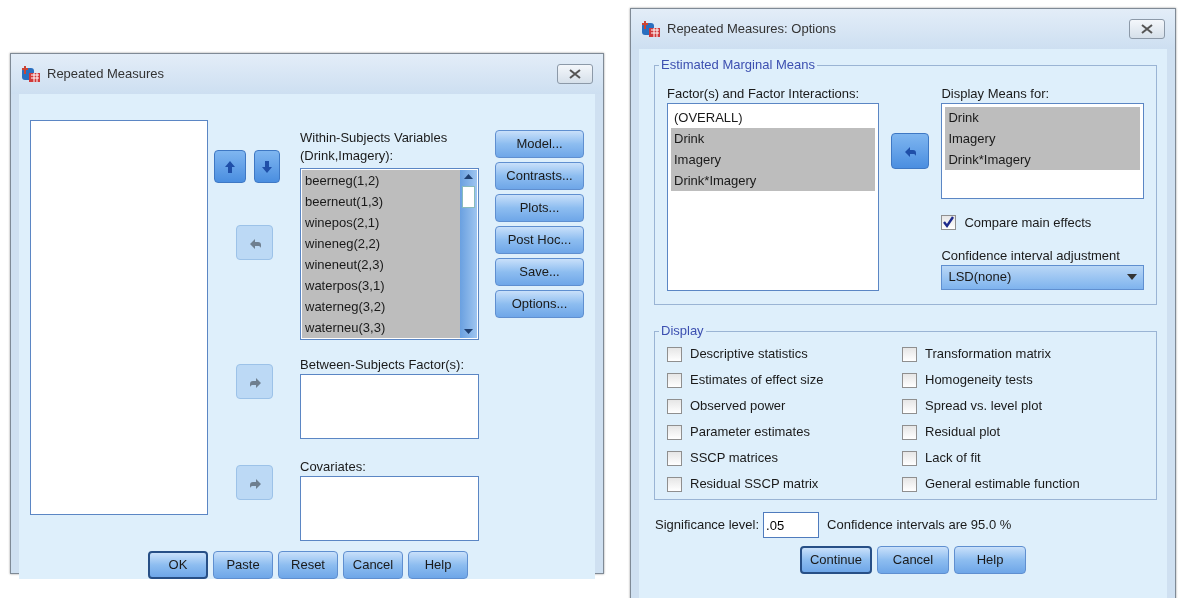 Image resolution: width=1180 pixels, height=598 pixels. What do you see at coordinates (382, 365) in the screenshot?
I see `field-label: Between-Subjects Factor(s):` at bounding box center [382, 365].